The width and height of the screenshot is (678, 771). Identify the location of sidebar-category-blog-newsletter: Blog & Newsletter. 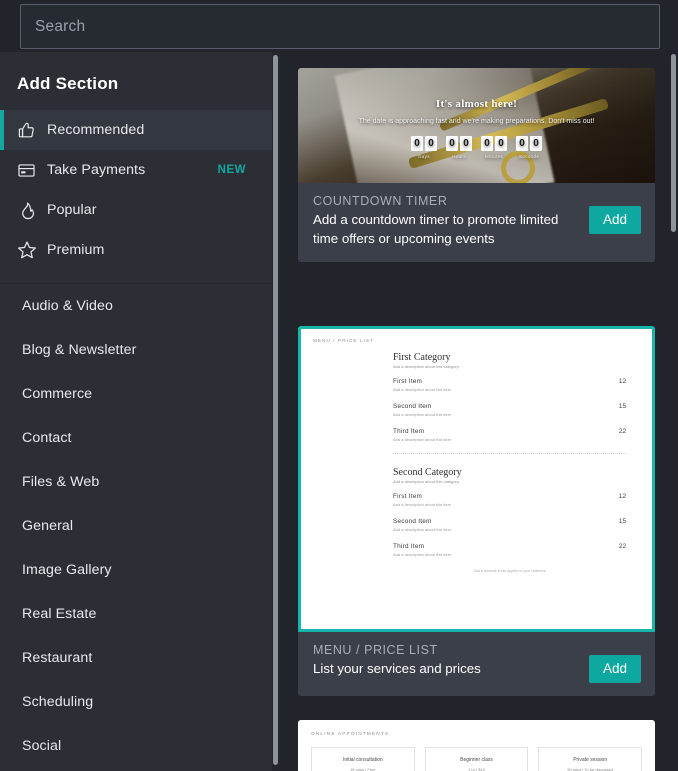
(136, 350).